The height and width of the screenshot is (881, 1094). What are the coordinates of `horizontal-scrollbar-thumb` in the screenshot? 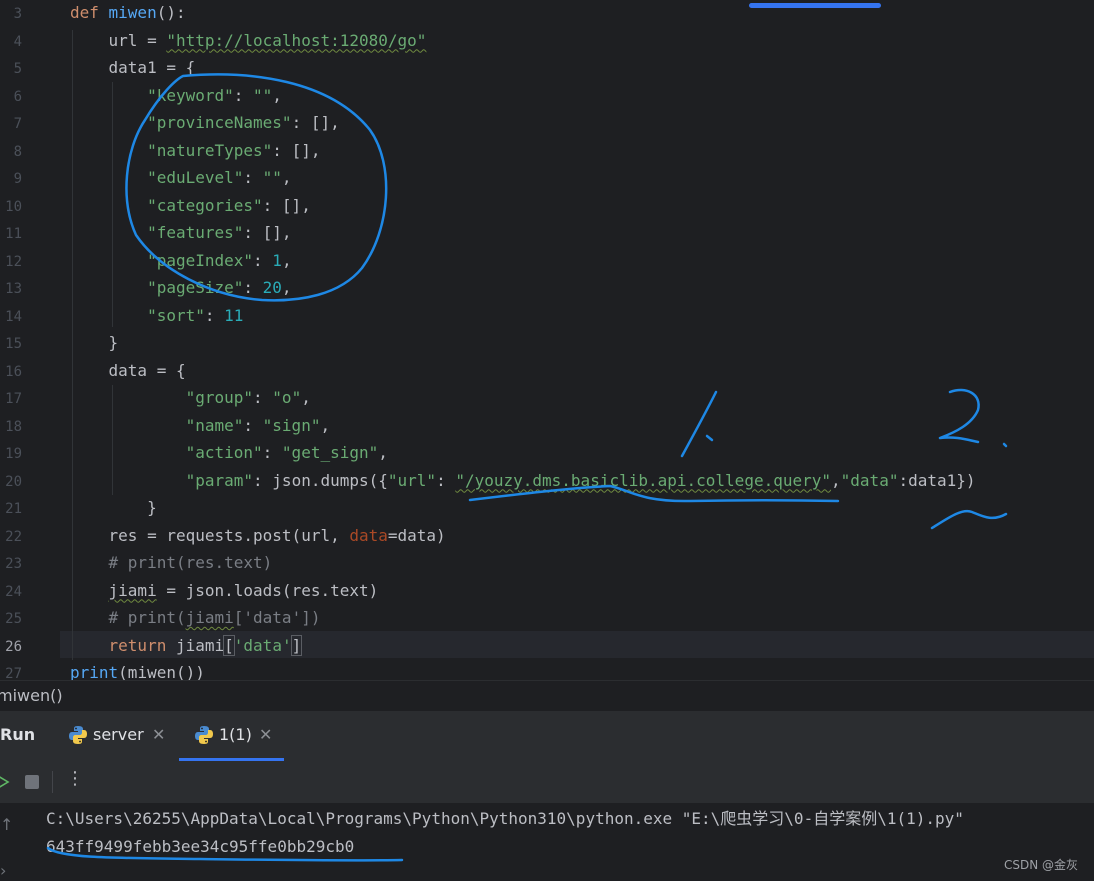 It's located at (815, 5).